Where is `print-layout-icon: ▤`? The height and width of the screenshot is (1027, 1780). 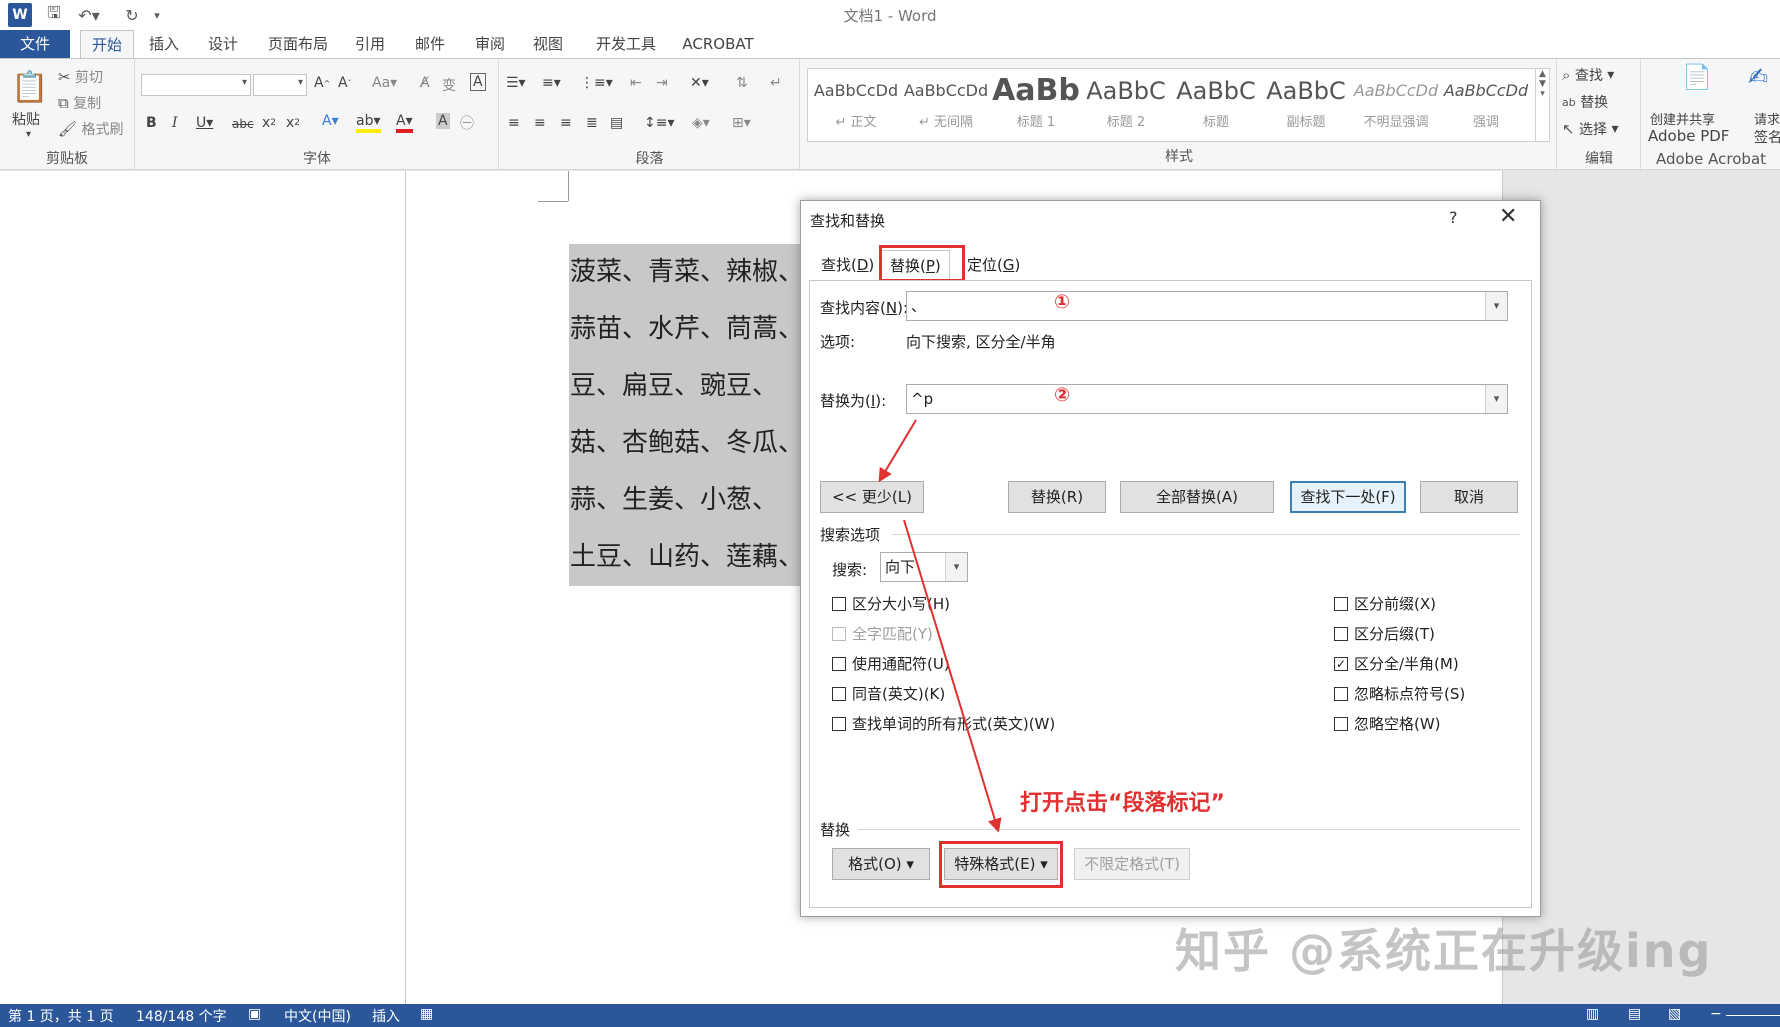 print-layout-icon: ▤ is located at coordinates (1634, 1014).